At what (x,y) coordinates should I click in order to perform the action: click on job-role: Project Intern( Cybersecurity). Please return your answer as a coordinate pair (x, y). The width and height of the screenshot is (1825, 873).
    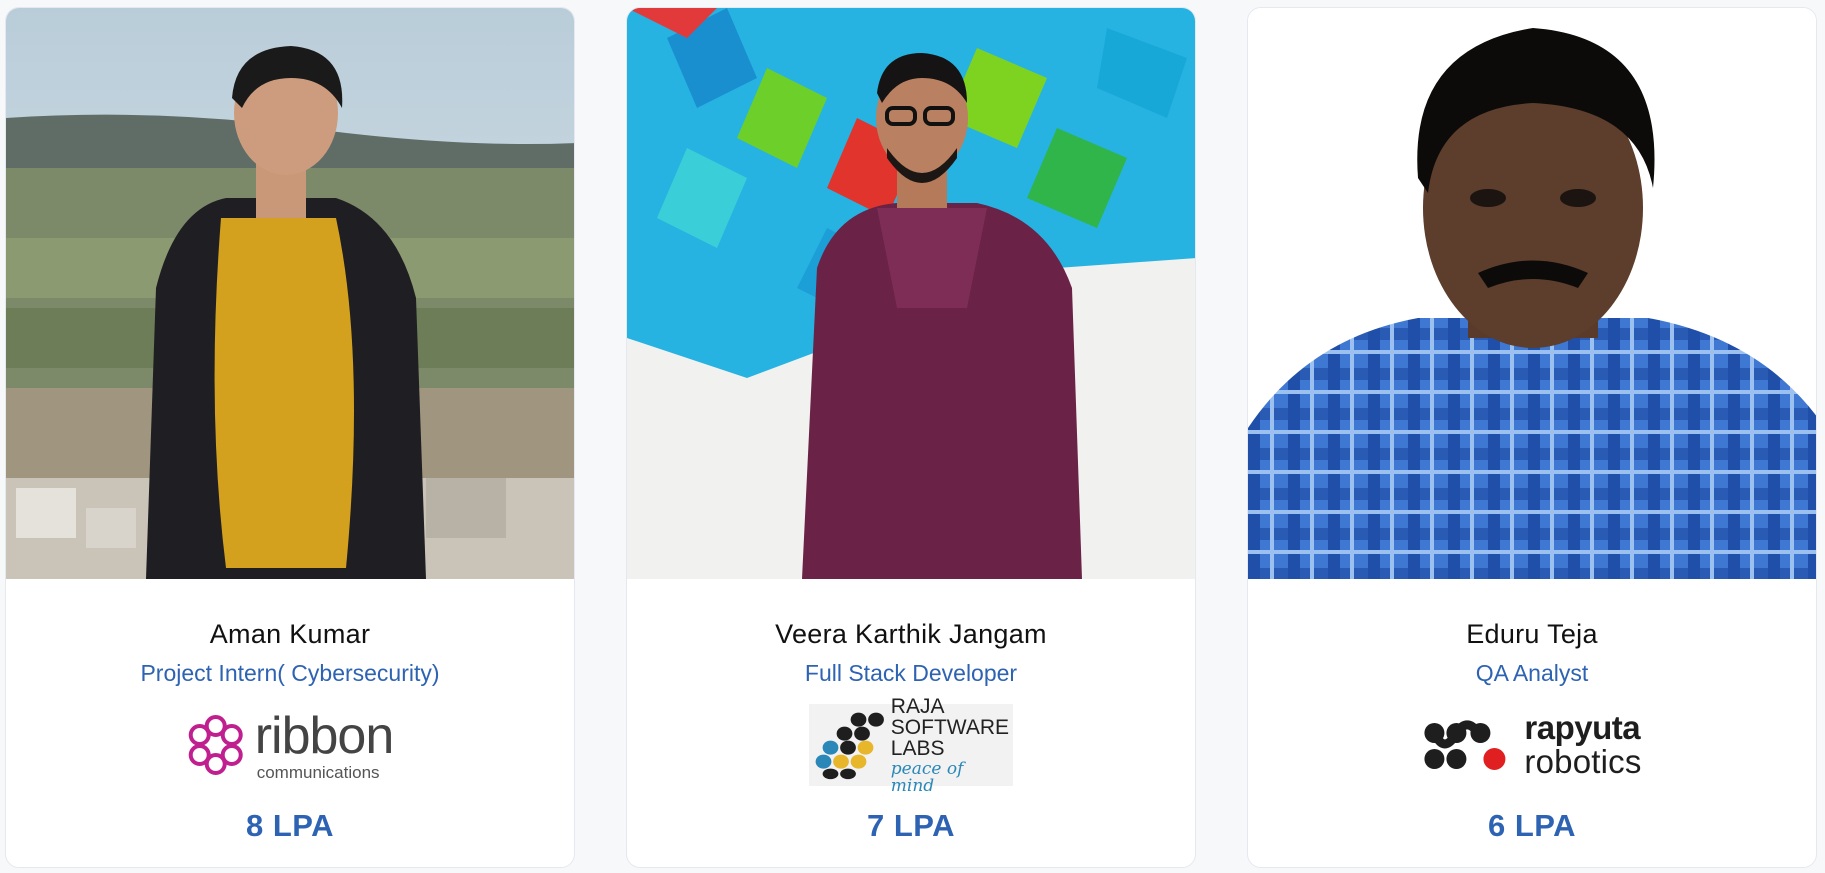
    Looking at the image, I should click on (290, 673).